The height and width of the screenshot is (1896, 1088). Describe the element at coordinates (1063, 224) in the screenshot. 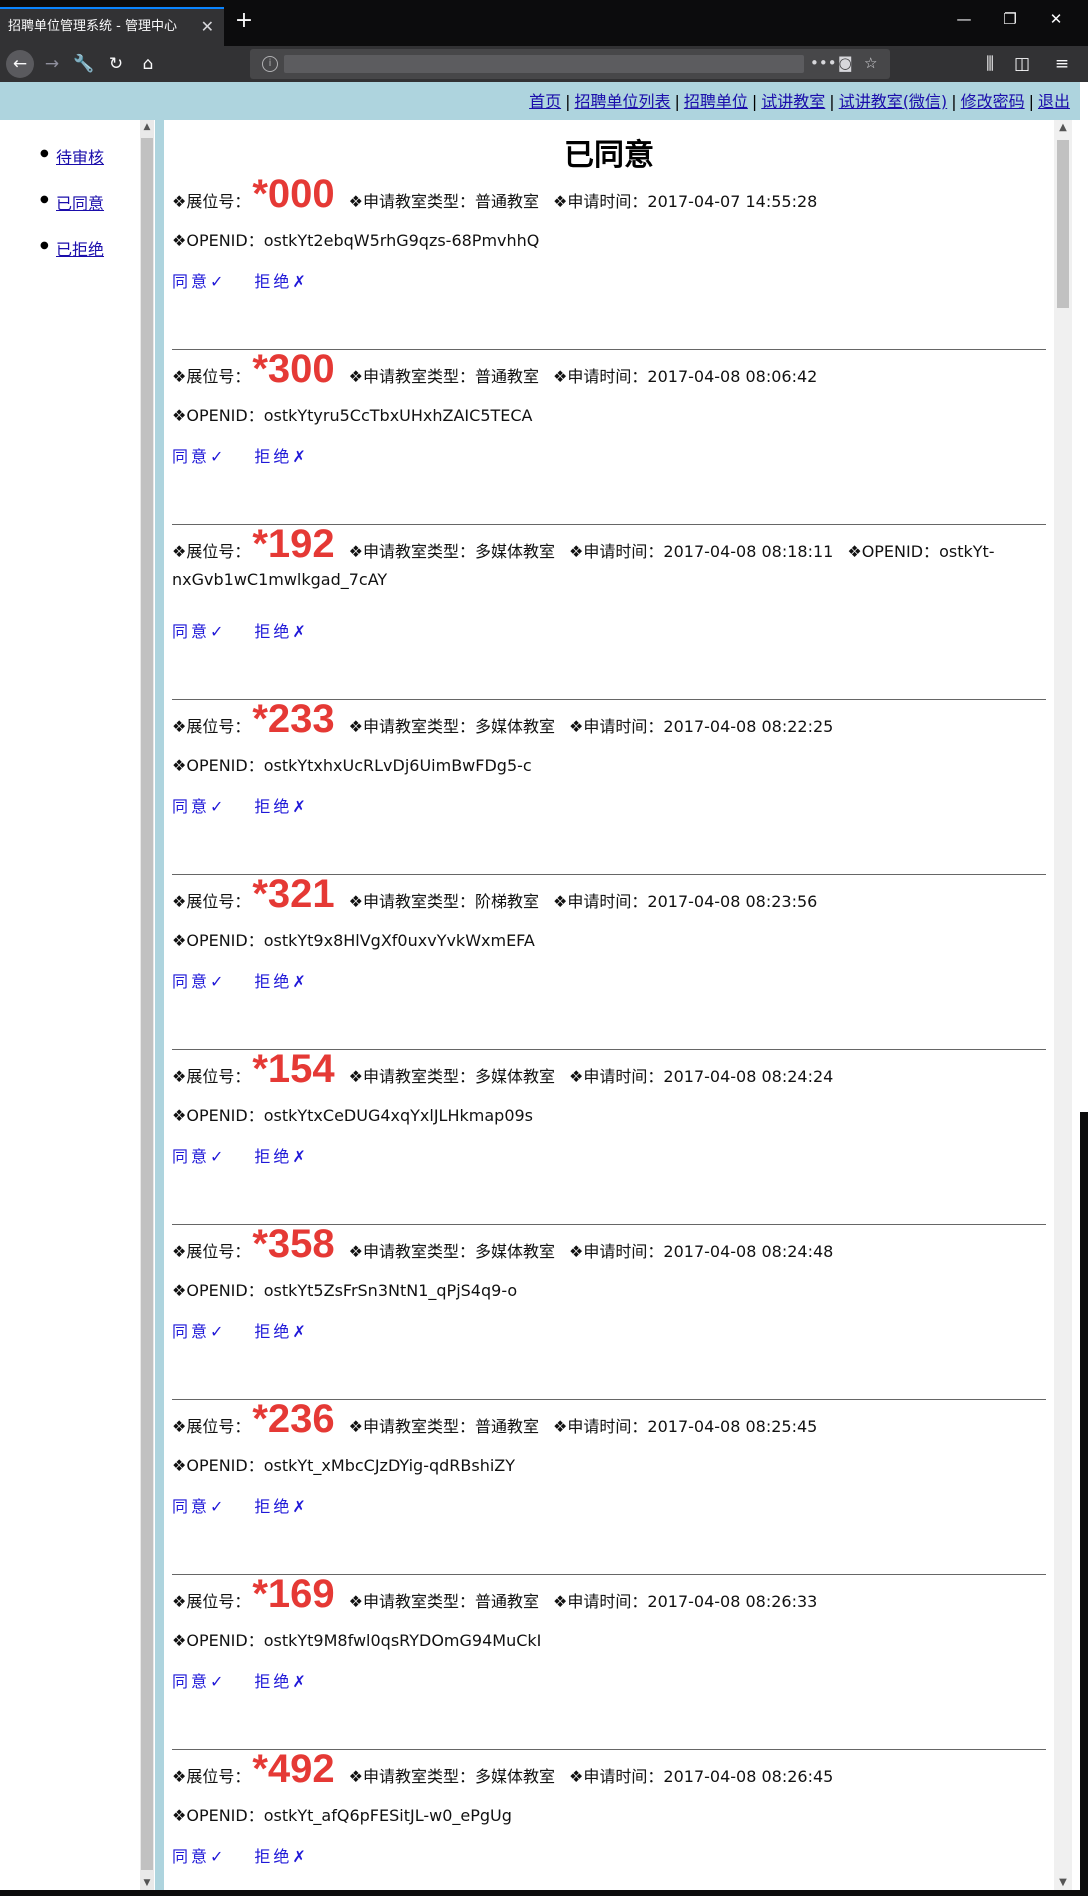

I see `main-scroll-thumb` at that location.